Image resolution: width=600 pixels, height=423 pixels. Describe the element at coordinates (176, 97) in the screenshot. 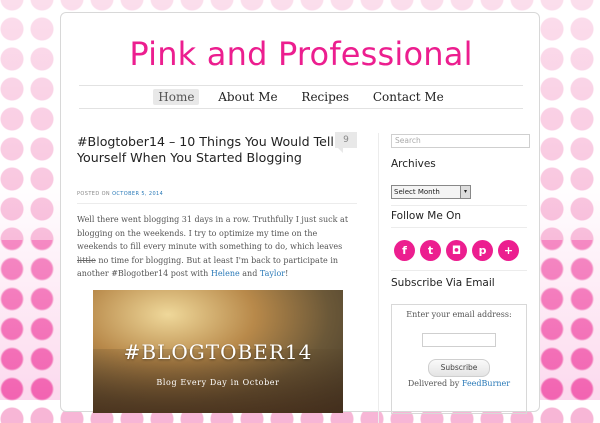

I see `nav-item-home: Home` at that location.